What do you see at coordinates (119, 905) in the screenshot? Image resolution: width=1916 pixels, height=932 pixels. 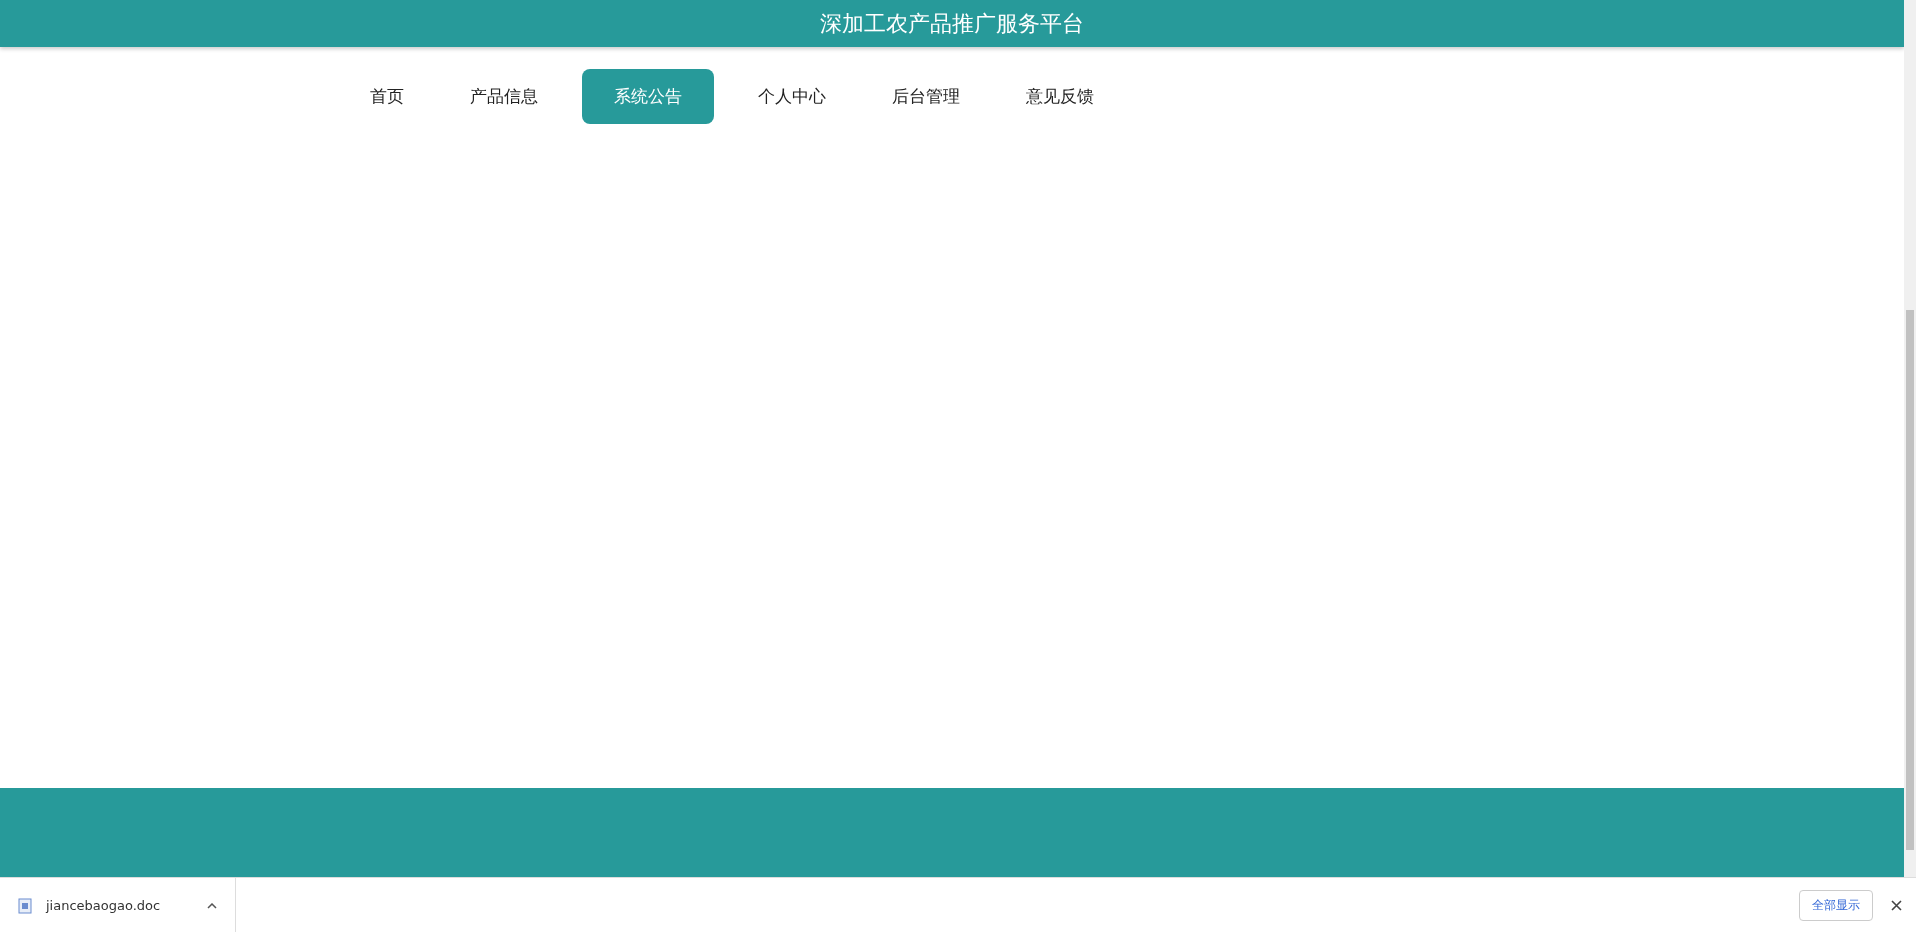 I see `download-filename: jiancebaogao.doc` at bounding box center [119, 905].